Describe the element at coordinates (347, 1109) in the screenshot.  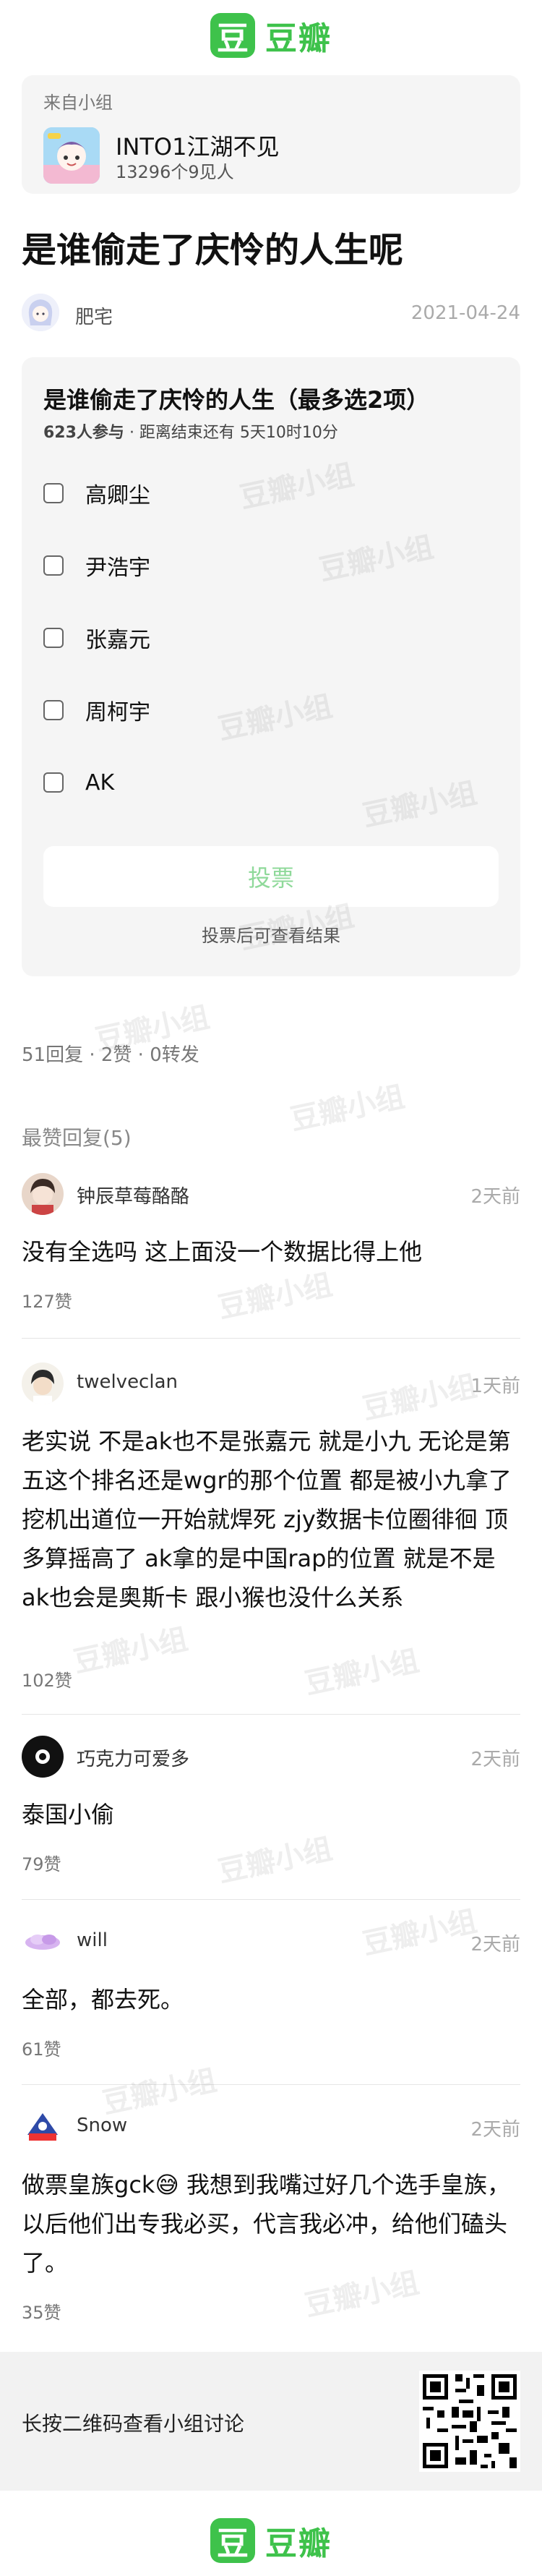
I see `watermark: 豆瓣小组` at that location.